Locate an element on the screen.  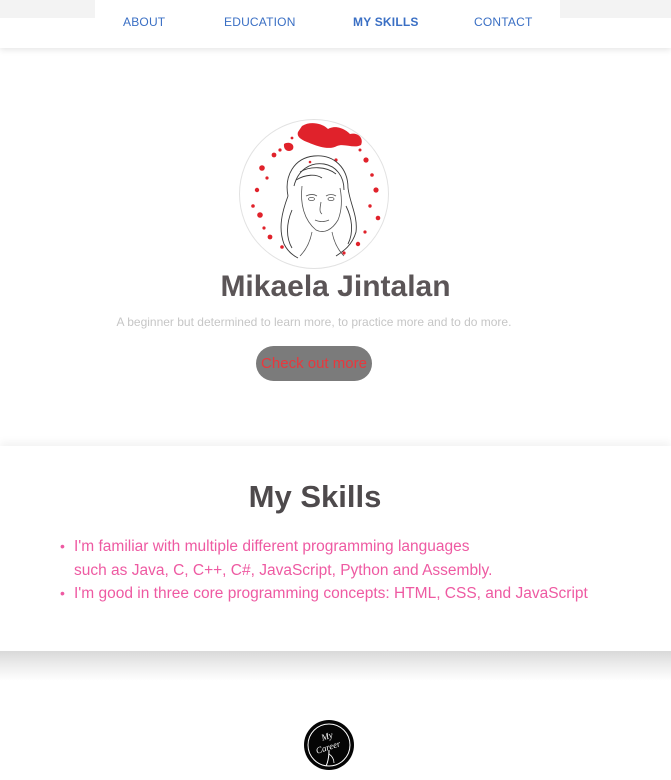
logo-mark: My Career is located at coordinates (329, 745).